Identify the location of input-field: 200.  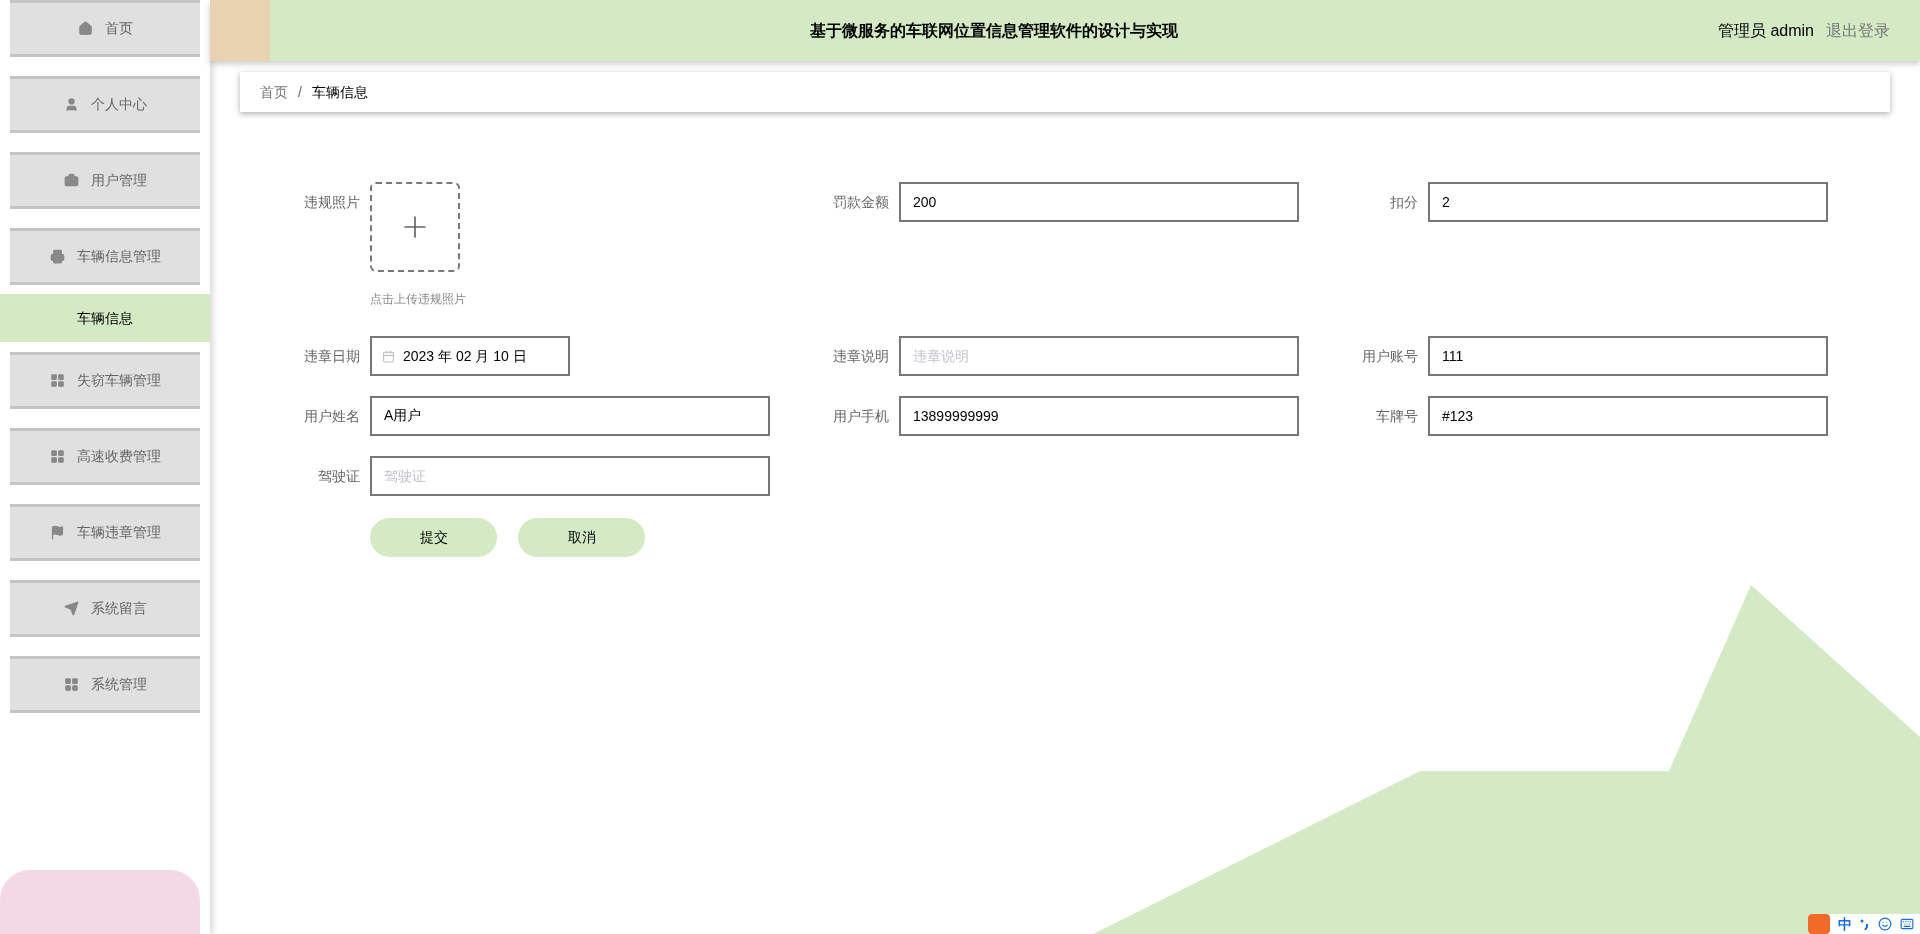
(1099, 202).